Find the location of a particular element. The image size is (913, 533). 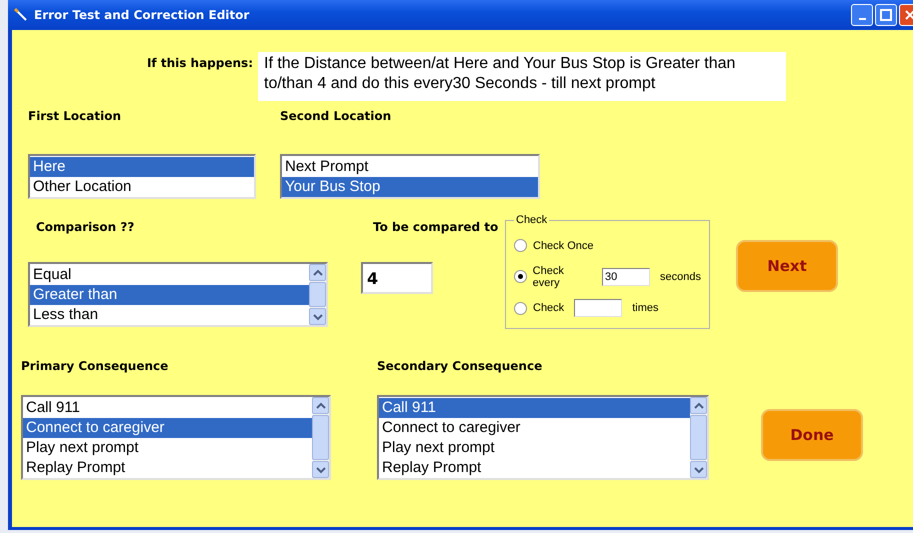

list-item: Greater than is located at coordinates (169, 295).